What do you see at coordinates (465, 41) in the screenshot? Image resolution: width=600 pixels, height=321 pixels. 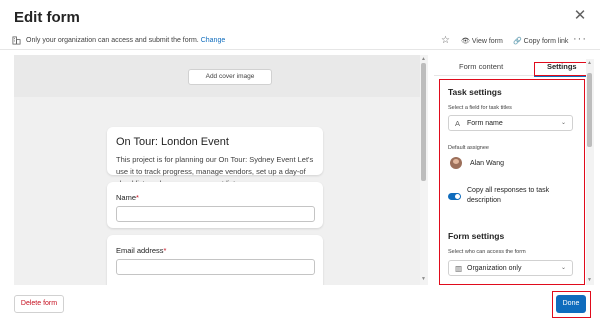 I see `eye-icon: 👁` at bounding box center [465, 41].